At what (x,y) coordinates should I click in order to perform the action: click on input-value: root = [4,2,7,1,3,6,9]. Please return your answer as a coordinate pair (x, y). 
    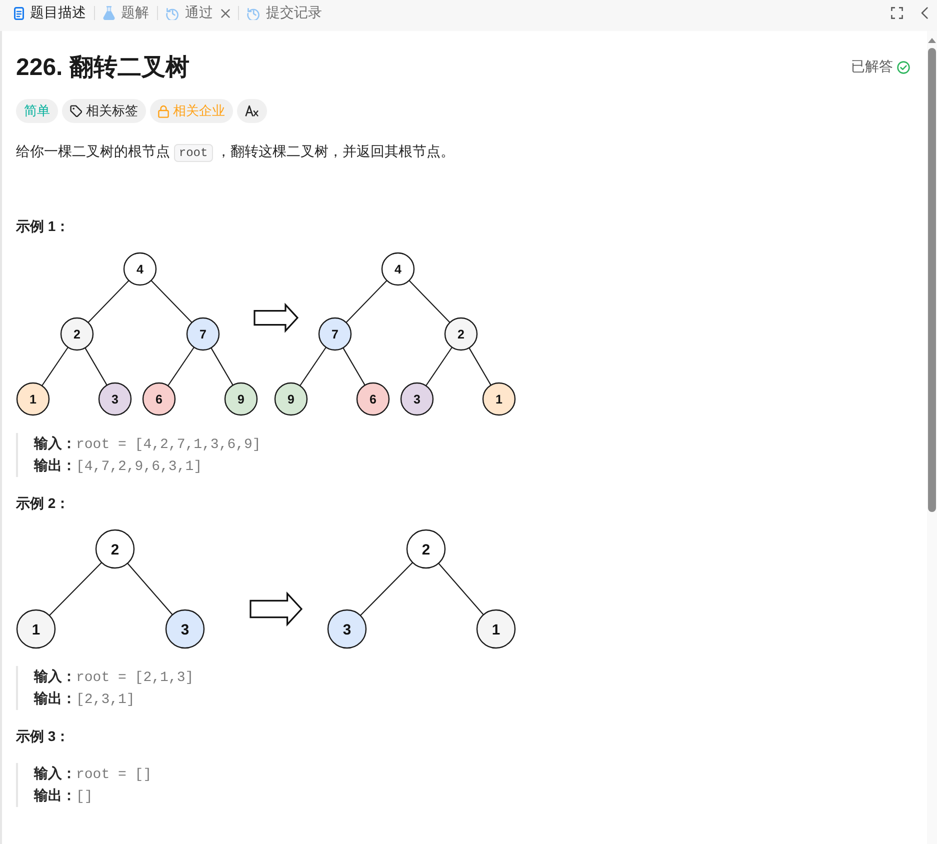
    Looking at the image, I should click on (168, 445).